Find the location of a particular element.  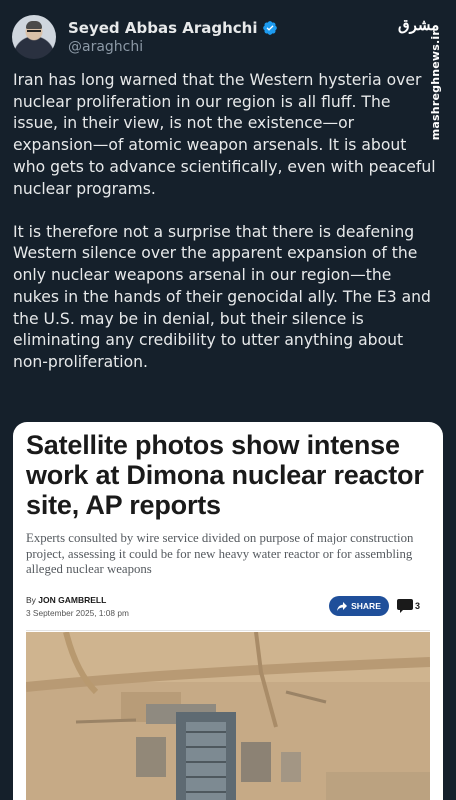

share-arrow-icon is located at coordinates (342, 606).